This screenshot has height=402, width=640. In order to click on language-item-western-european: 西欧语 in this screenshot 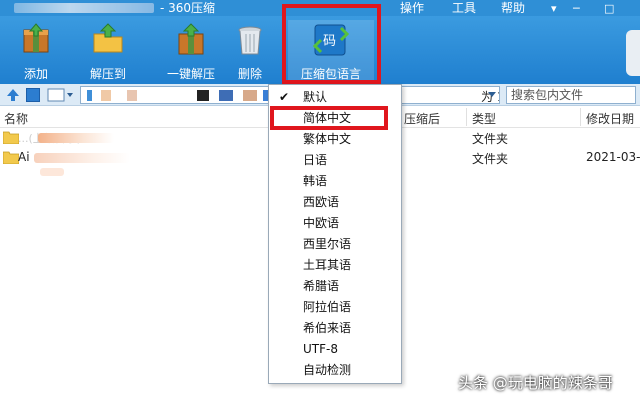, I will do `click(335, 202)`.